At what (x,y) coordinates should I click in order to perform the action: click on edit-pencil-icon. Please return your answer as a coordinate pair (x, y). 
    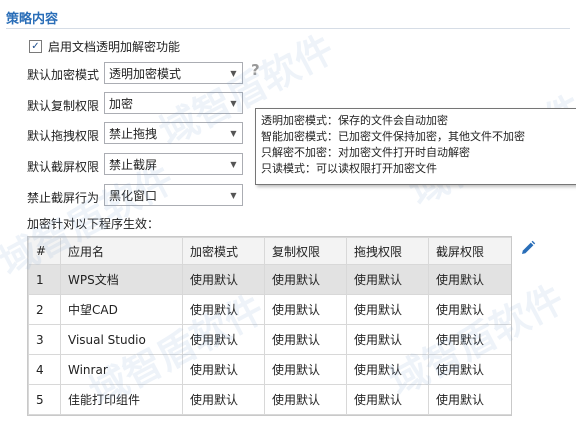
    Looking at the image, I should click on (528, 248).